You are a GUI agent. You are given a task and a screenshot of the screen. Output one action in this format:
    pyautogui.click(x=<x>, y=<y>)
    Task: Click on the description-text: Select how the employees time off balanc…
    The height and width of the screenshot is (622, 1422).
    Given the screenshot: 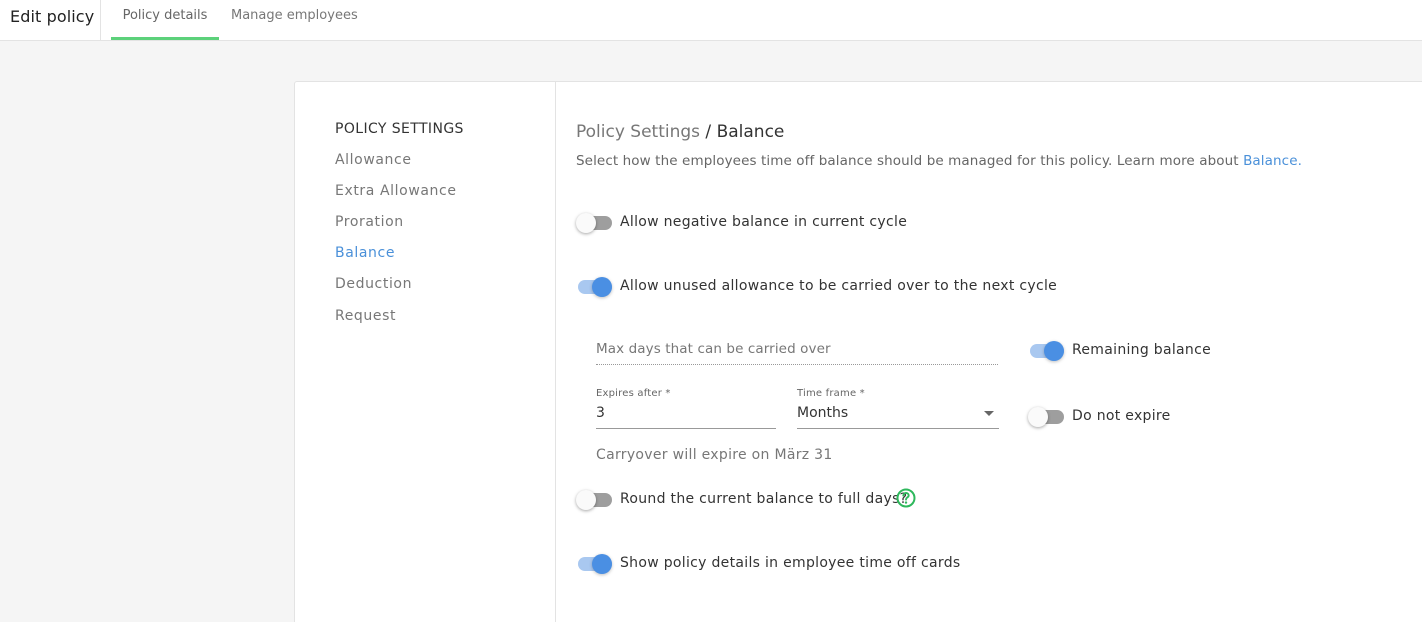 What is the action you would take?
    pyautogui.click(x=910, y=161)
    